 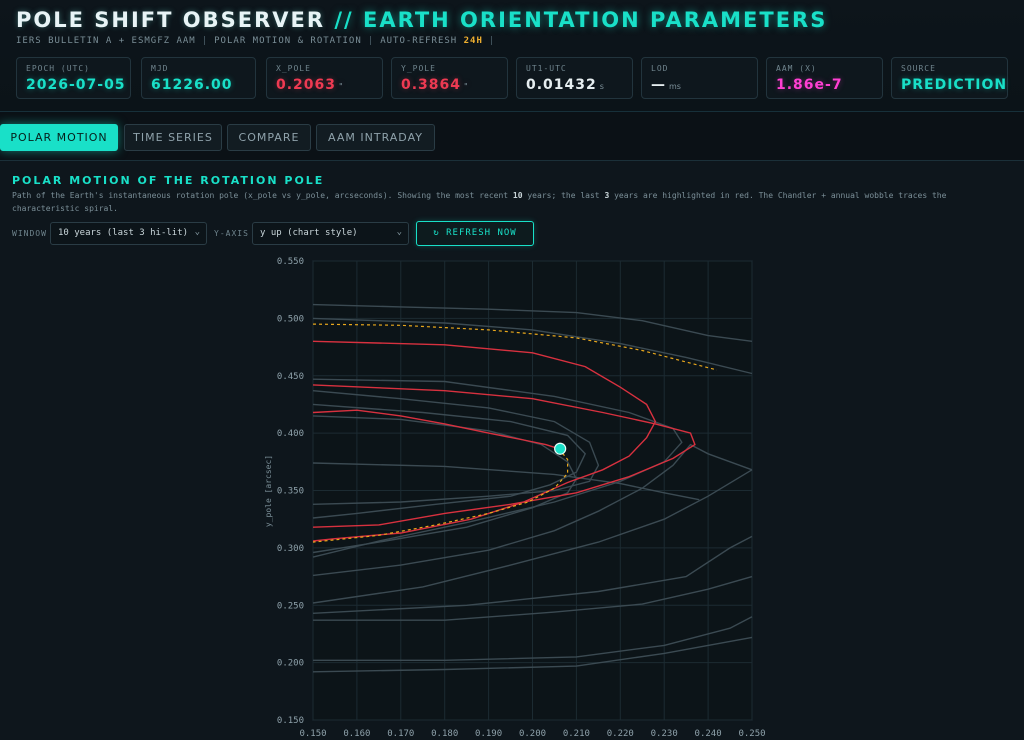 I want to click on y-tick-label: 0.250, so click(x=290, y=606).